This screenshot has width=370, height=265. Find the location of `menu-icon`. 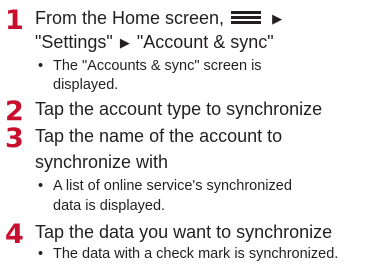

menu-icon is located at coordinates (246, 18).